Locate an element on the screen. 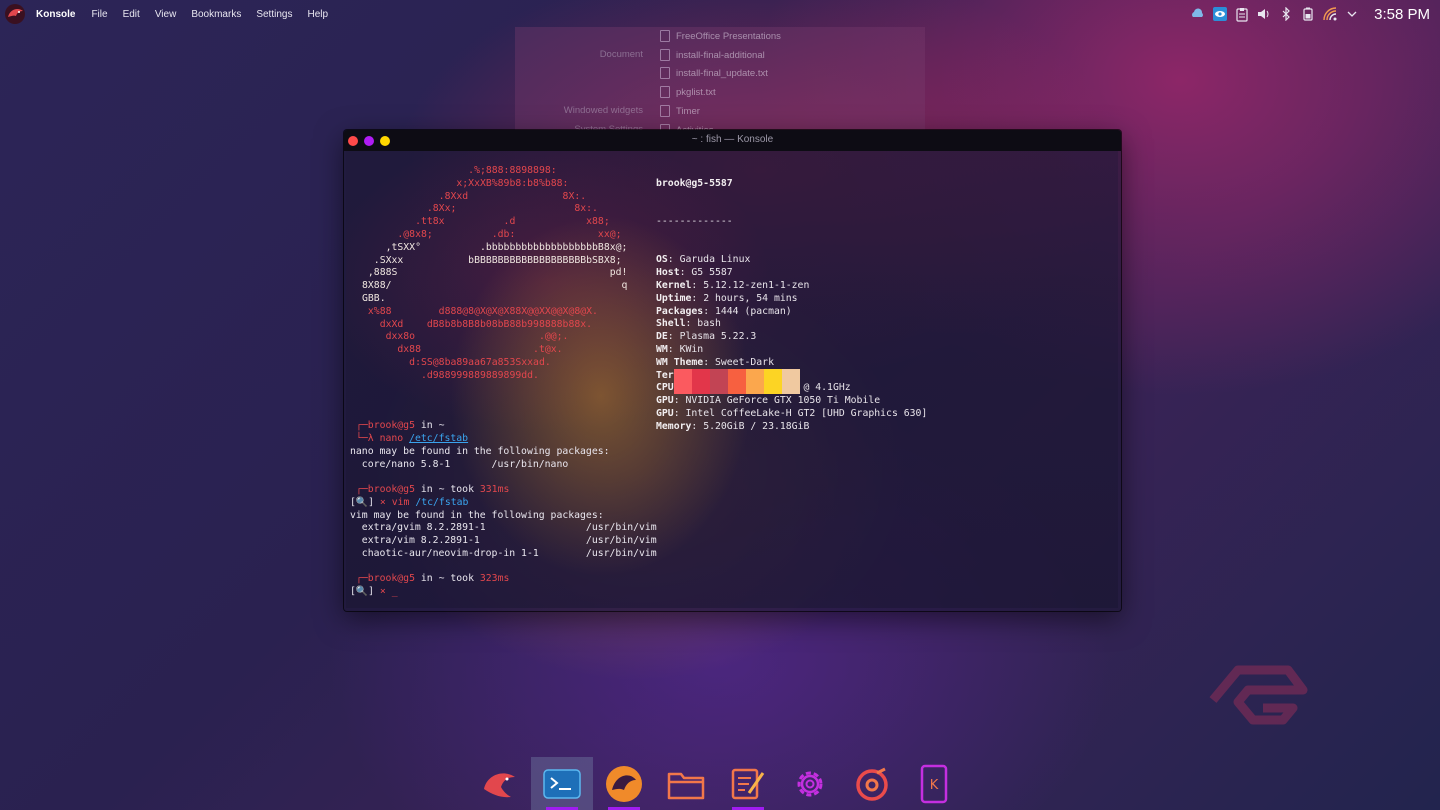  menu-bookmarks: Bookmarks is located at coordinates (216, 14).